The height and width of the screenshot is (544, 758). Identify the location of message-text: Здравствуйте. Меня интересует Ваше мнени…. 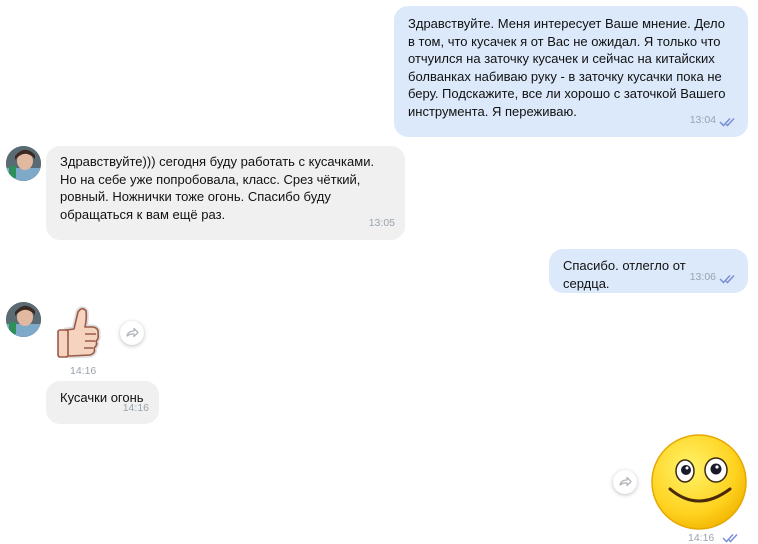
(567, 67).